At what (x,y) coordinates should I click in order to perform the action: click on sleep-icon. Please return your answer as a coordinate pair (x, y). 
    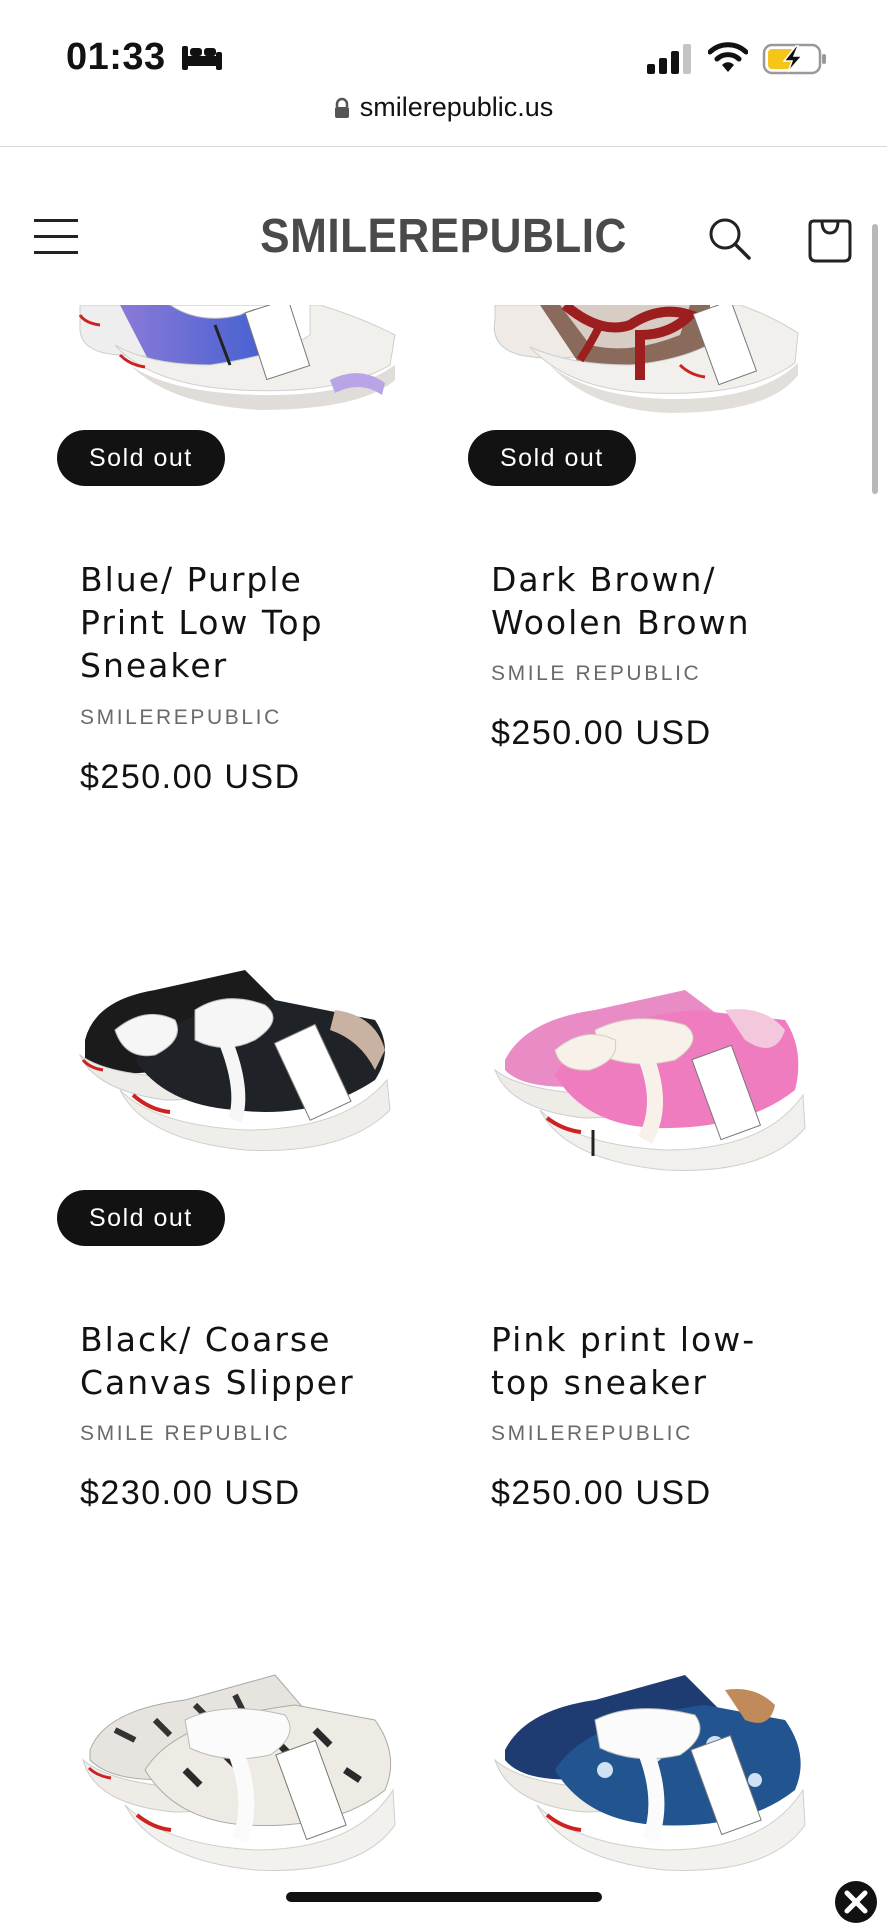
    Looking at the image, I should click on (202, 58).